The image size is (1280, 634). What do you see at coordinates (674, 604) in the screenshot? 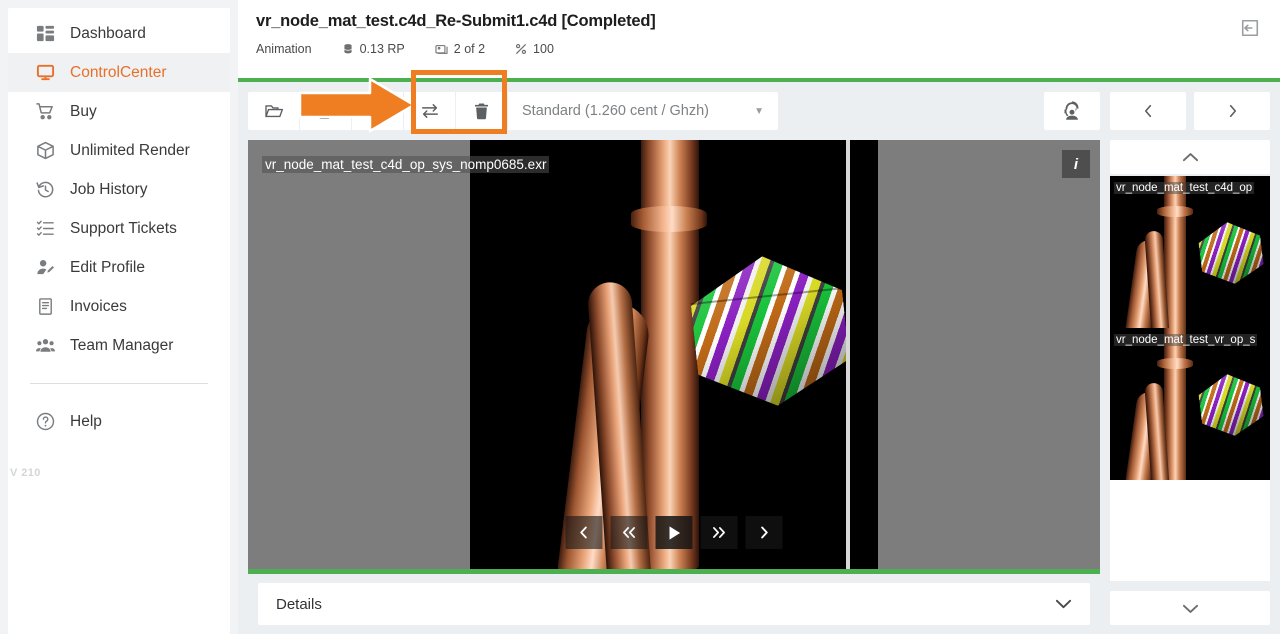
I see `details-accordion: Details` at bounding box center [674, 604].